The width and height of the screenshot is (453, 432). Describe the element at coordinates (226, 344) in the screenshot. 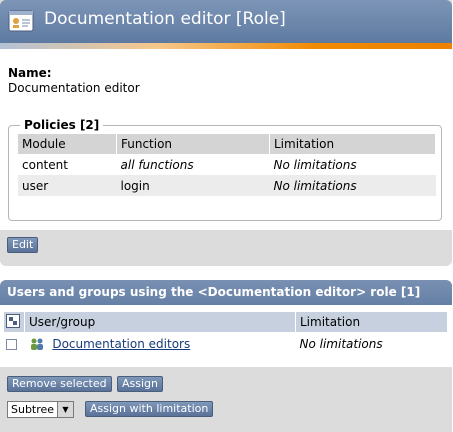

I see `table-row: Documentation editors No limitations` at that location.